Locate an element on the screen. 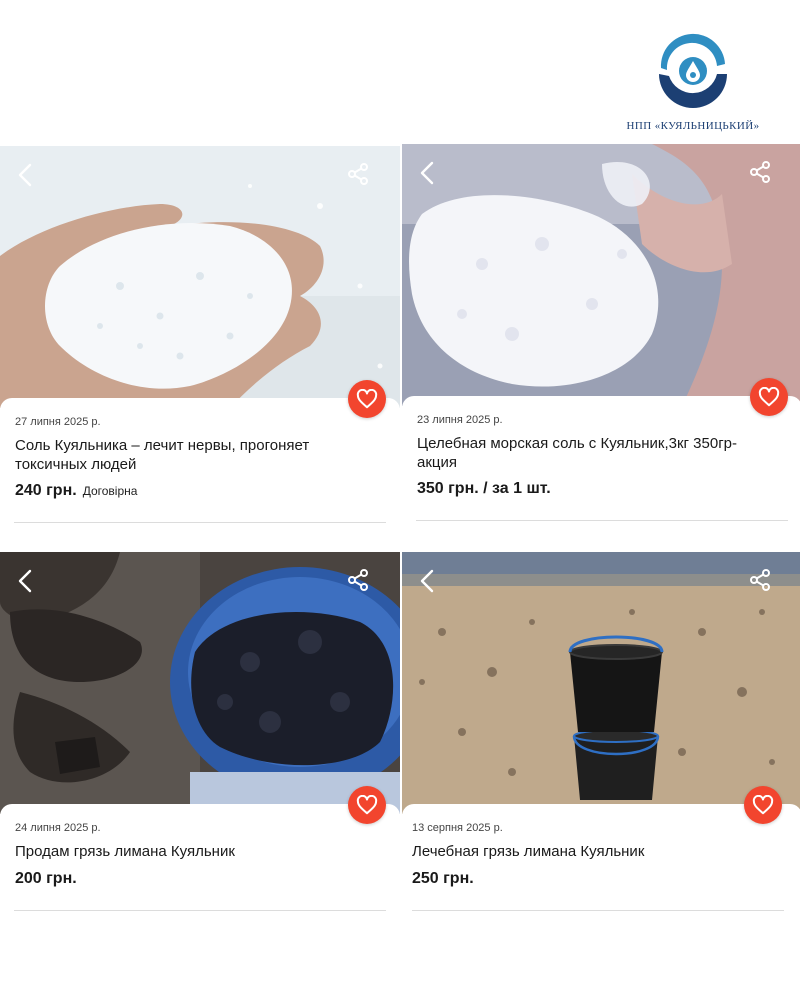 The height and width of the screenshot is (1000, 800). logo-emblem is located at coordinates (693, 70).